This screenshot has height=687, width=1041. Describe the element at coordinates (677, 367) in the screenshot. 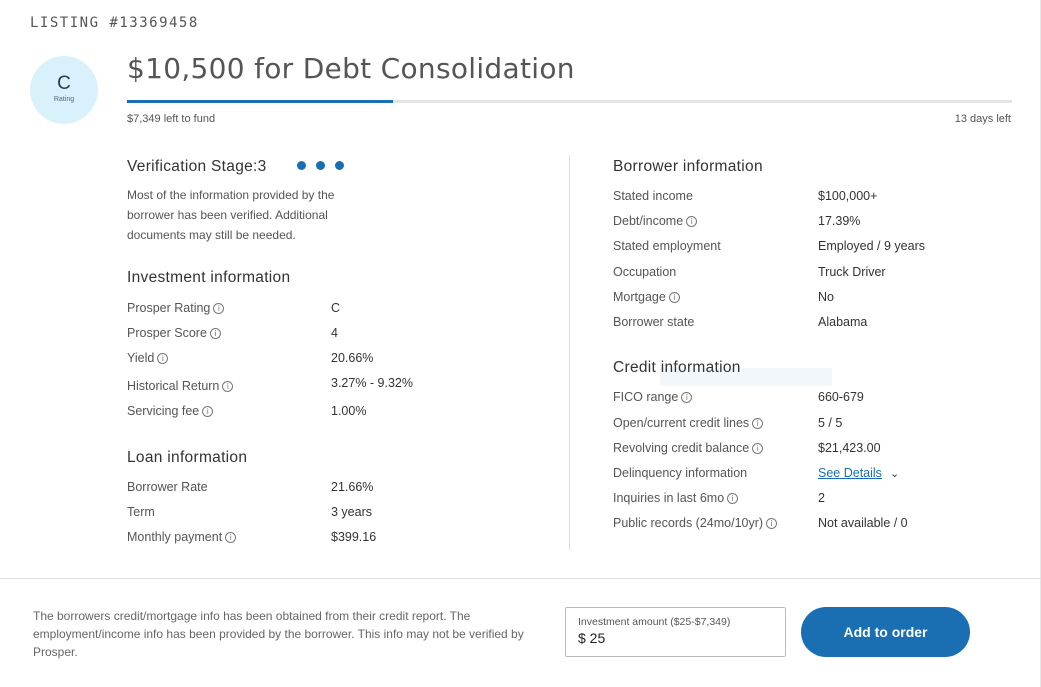

I see `credit-info-title: Credit information` at that location.